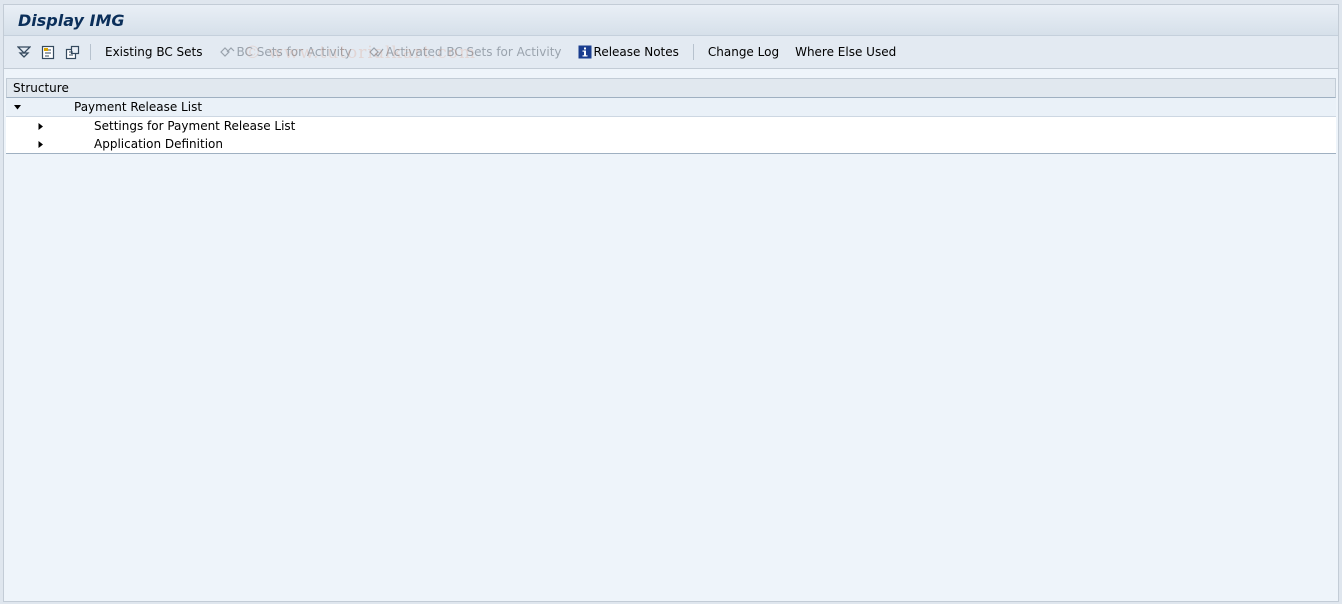 The image size is (1342, 604). What do you see at coordinates (376, 52) in the screenshot?
I see `activated-bc-set-icon` at bounding box center [376, 52].